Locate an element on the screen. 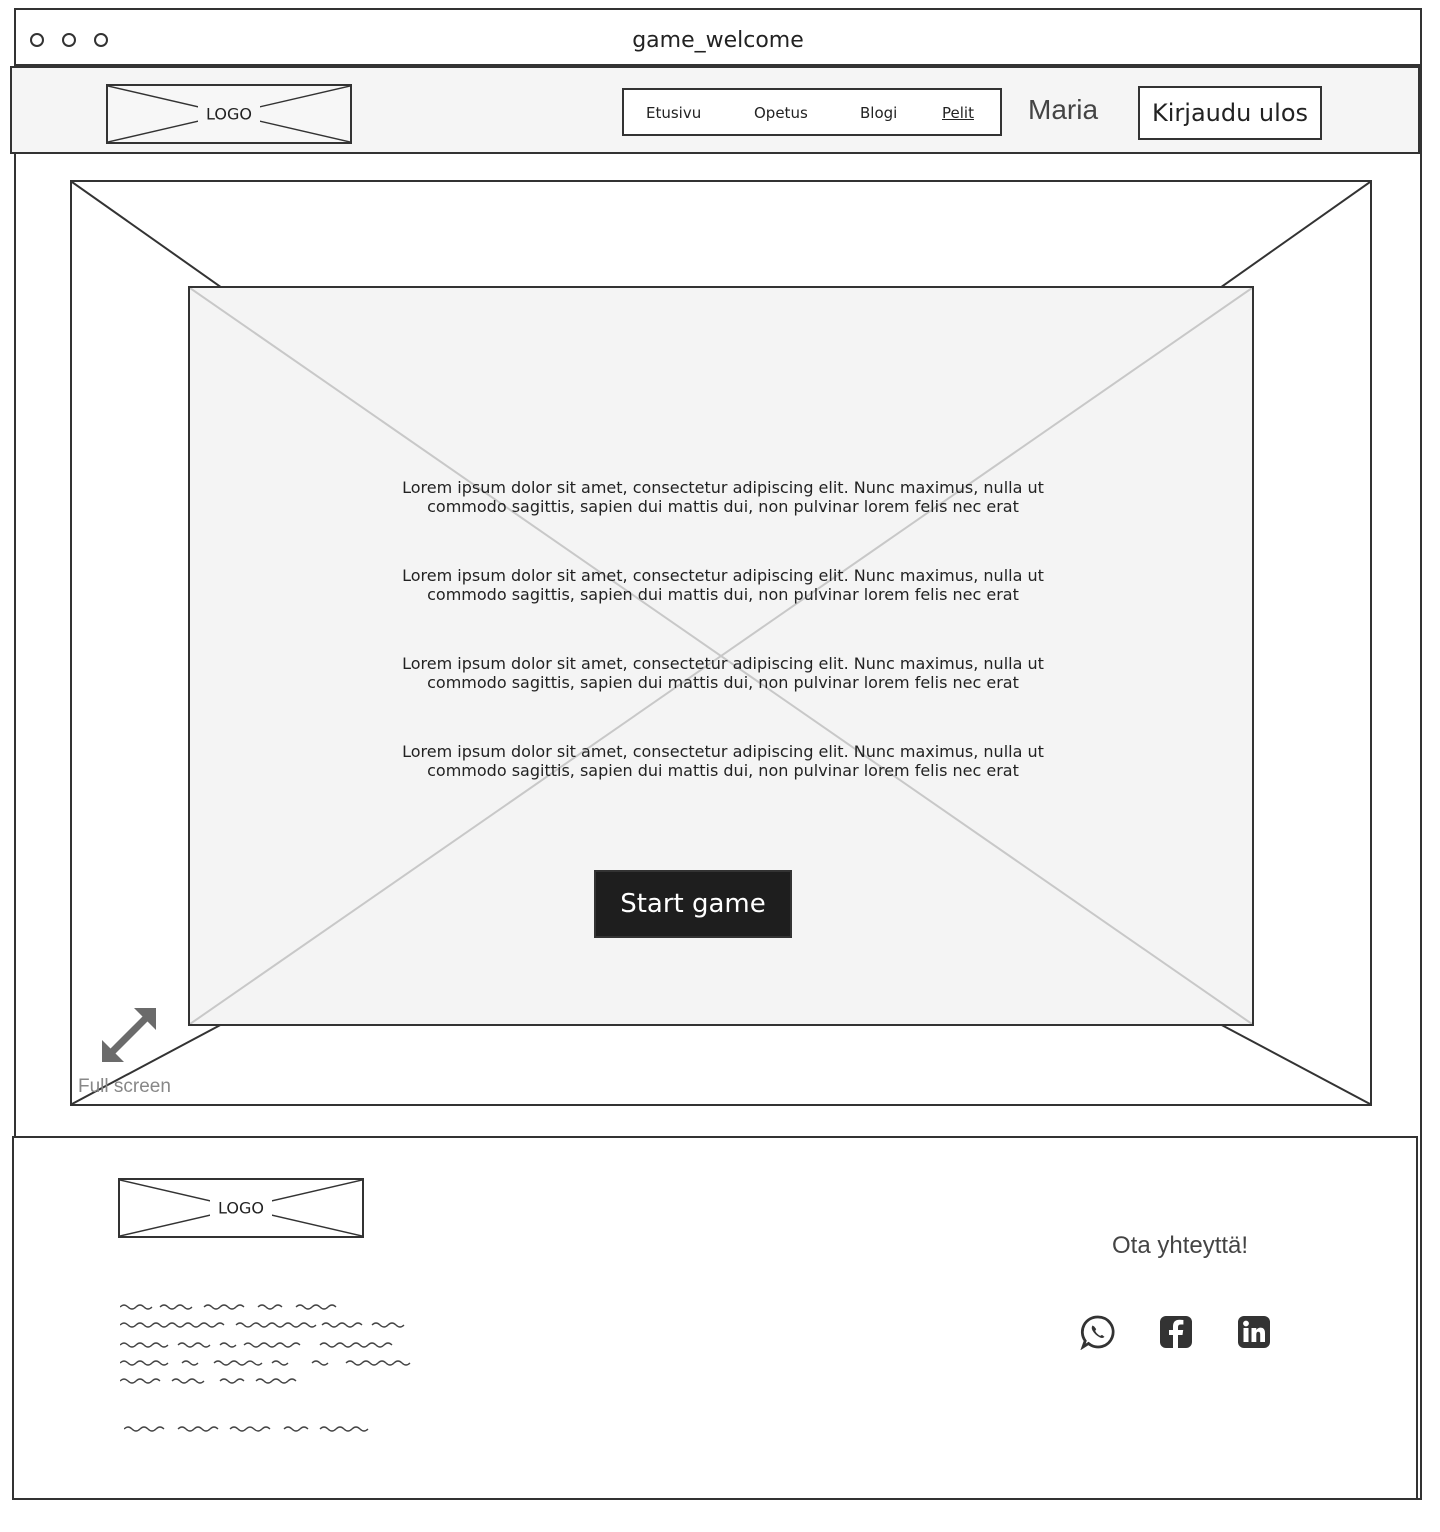 The width and height of the screenshot is (1440, 1532). contact-heading: Ota yhteyttä! is located at coordinates (1180, 1245).